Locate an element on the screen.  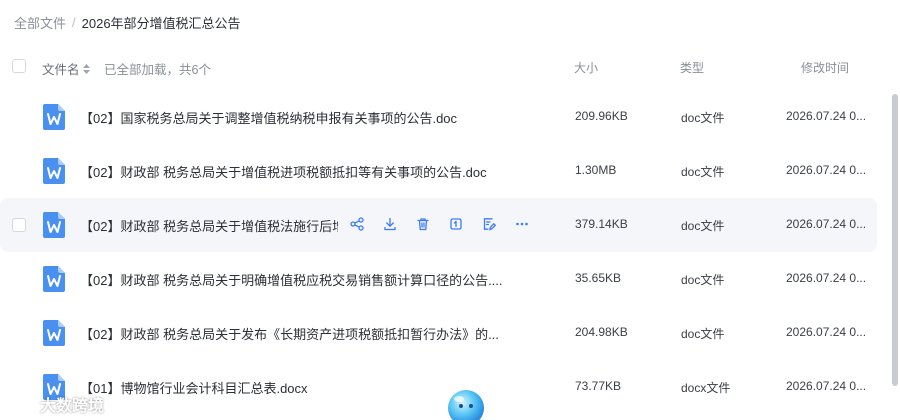
edit-icon is located at coordinates (488, 224).